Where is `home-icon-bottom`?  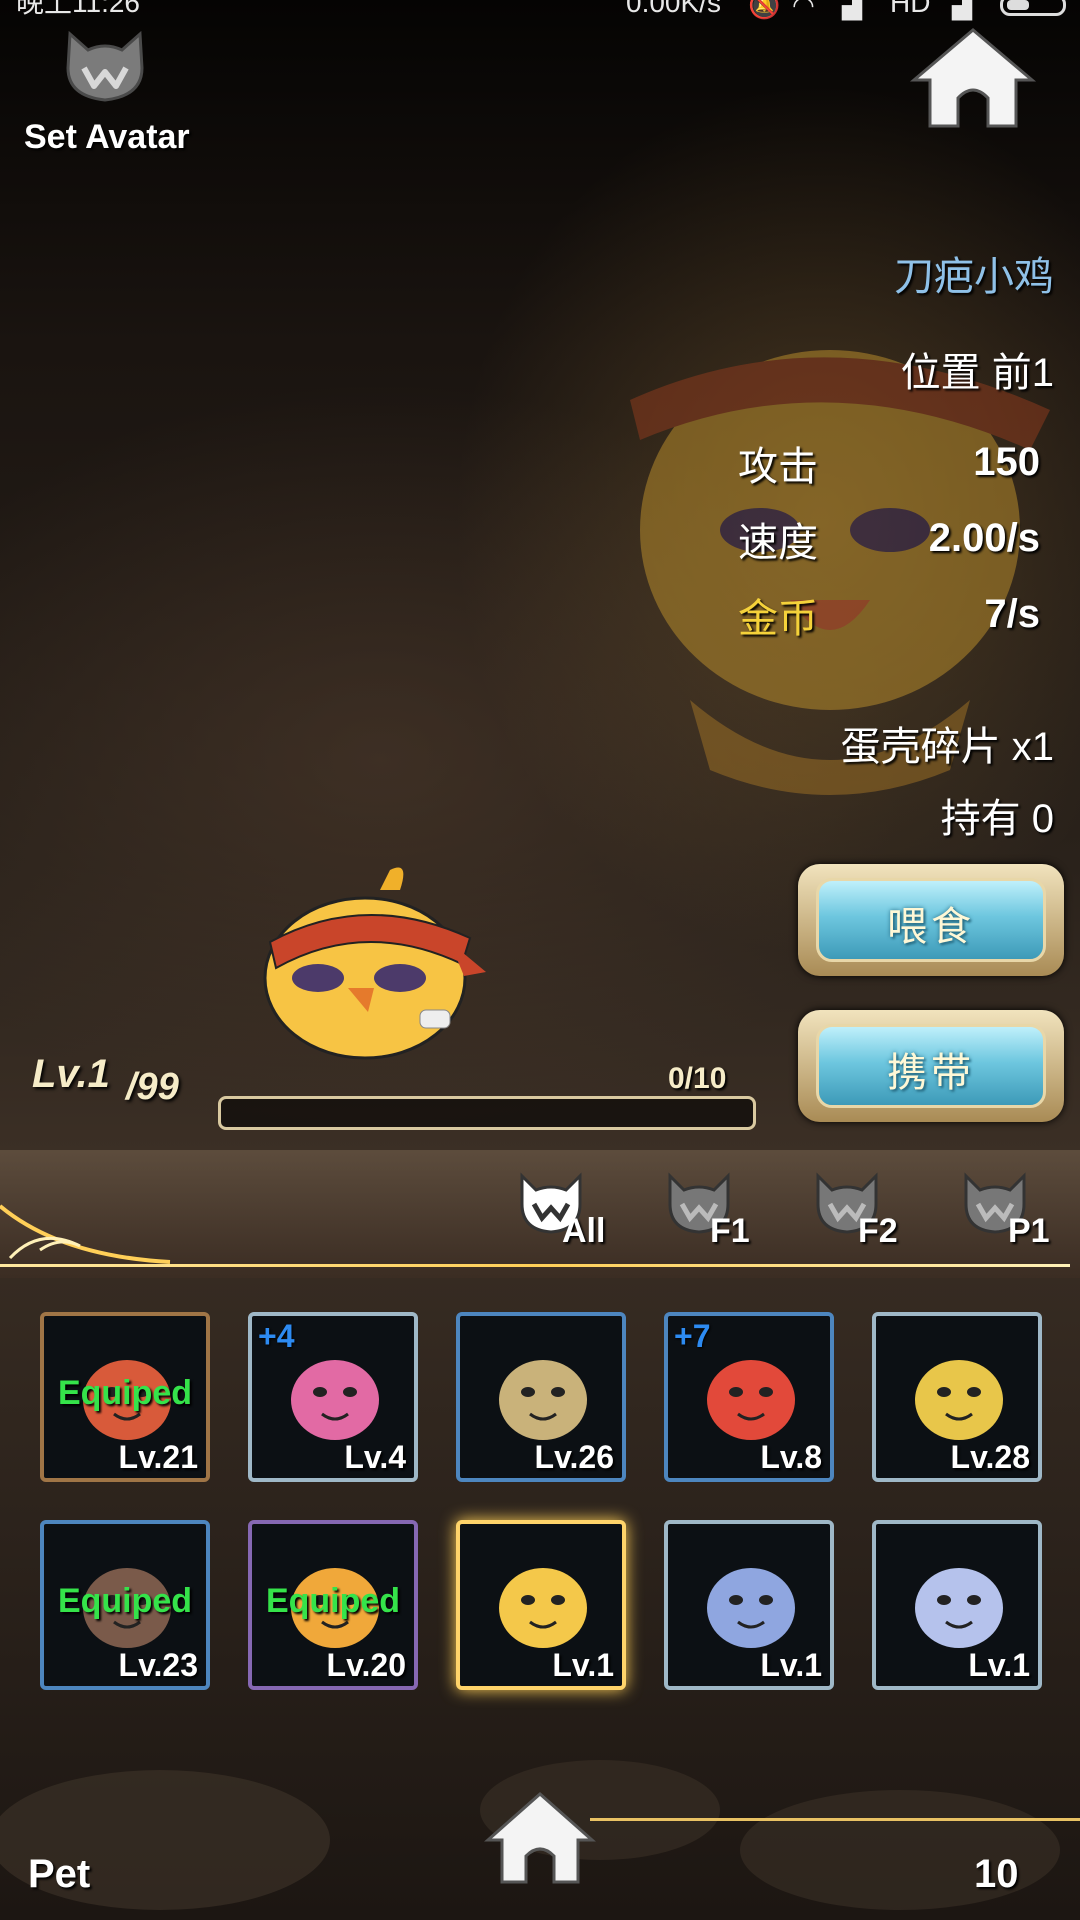 home-icon-bottom is located at coordinates (540, 1838).